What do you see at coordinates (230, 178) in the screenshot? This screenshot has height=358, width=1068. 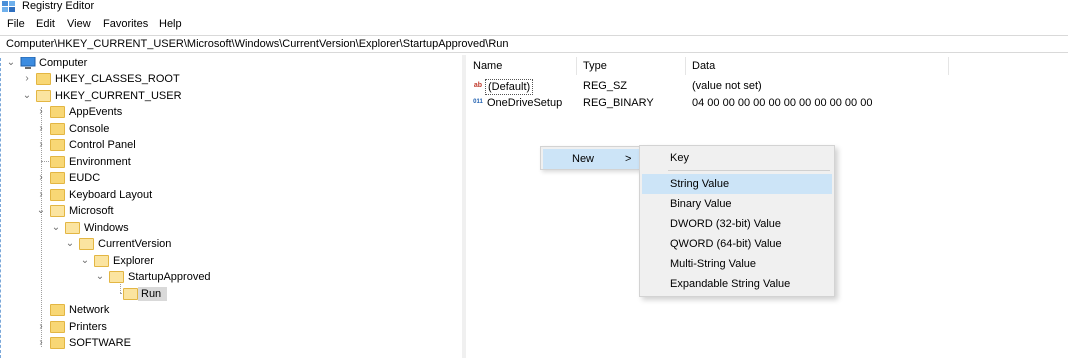 I see `tree-node-eudc: › EUDC` at bounding box center [230, 178].